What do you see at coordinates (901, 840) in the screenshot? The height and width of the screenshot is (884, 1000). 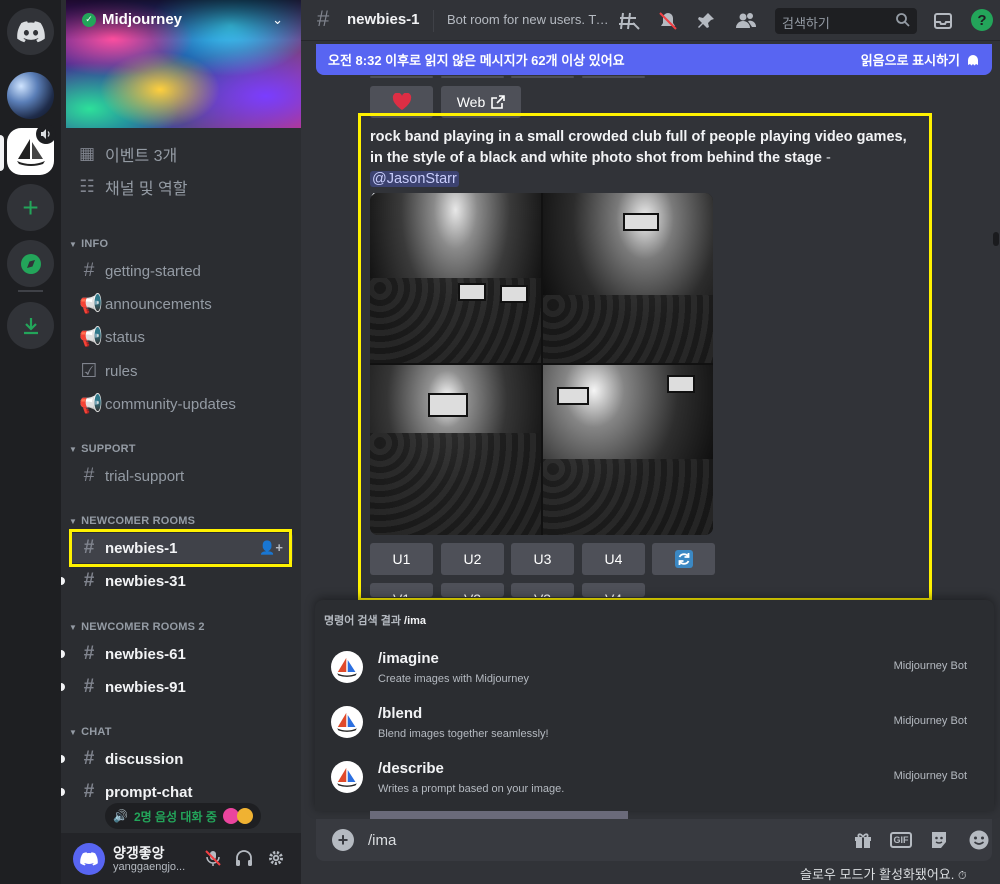 I see `gif-icon: GIF` at bounding box center [901, 840].